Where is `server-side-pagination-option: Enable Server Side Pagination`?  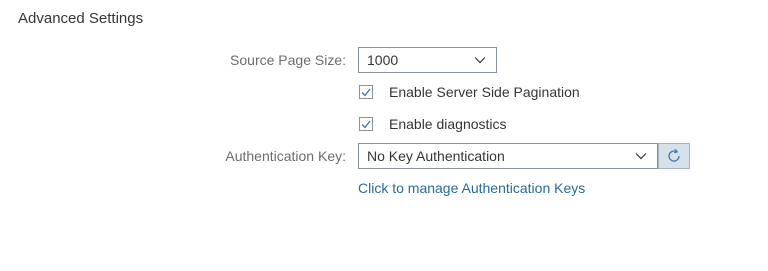 server-side-pagination-option: Enable Server Side Pagination is located at coordinates (469, 92).